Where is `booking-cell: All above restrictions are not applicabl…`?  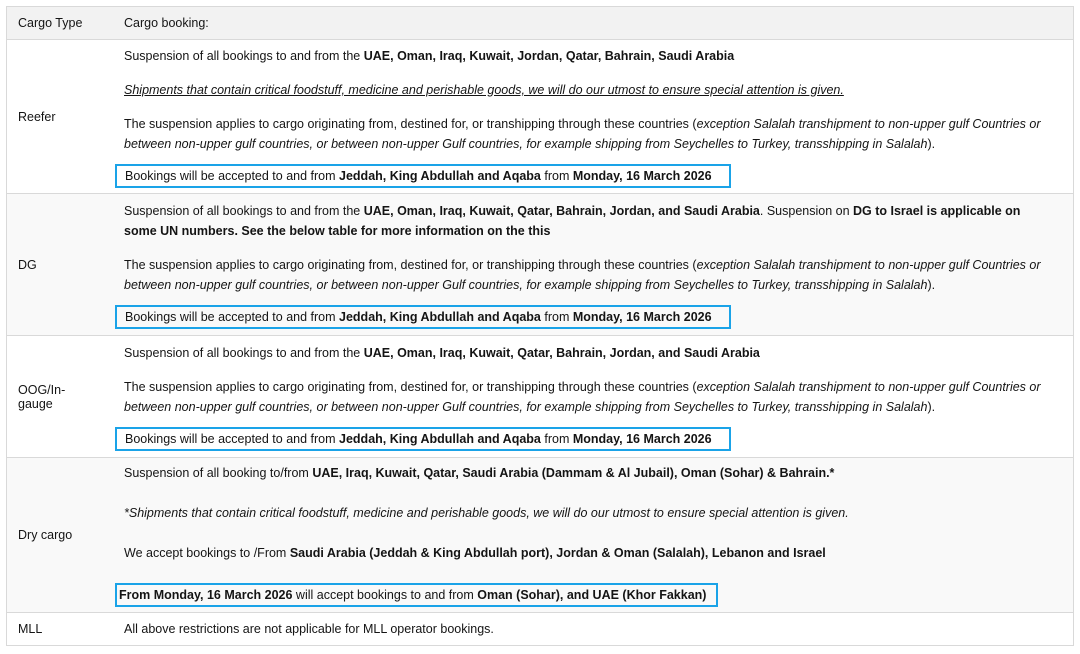 booking-cell: All above restrictions are not applicabl… is located at coordinates (594, 629).